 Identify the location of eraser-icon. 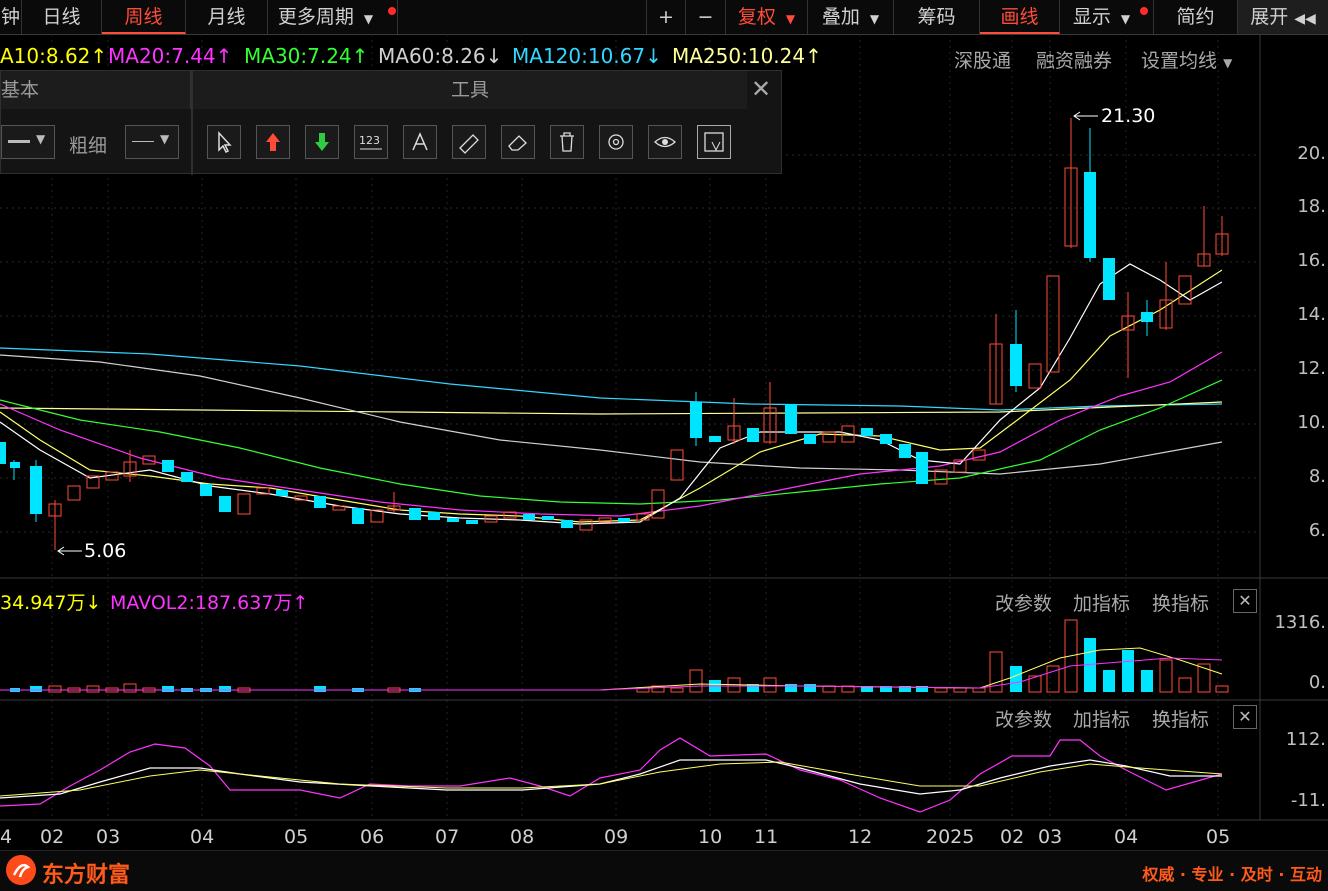
(517, 143).